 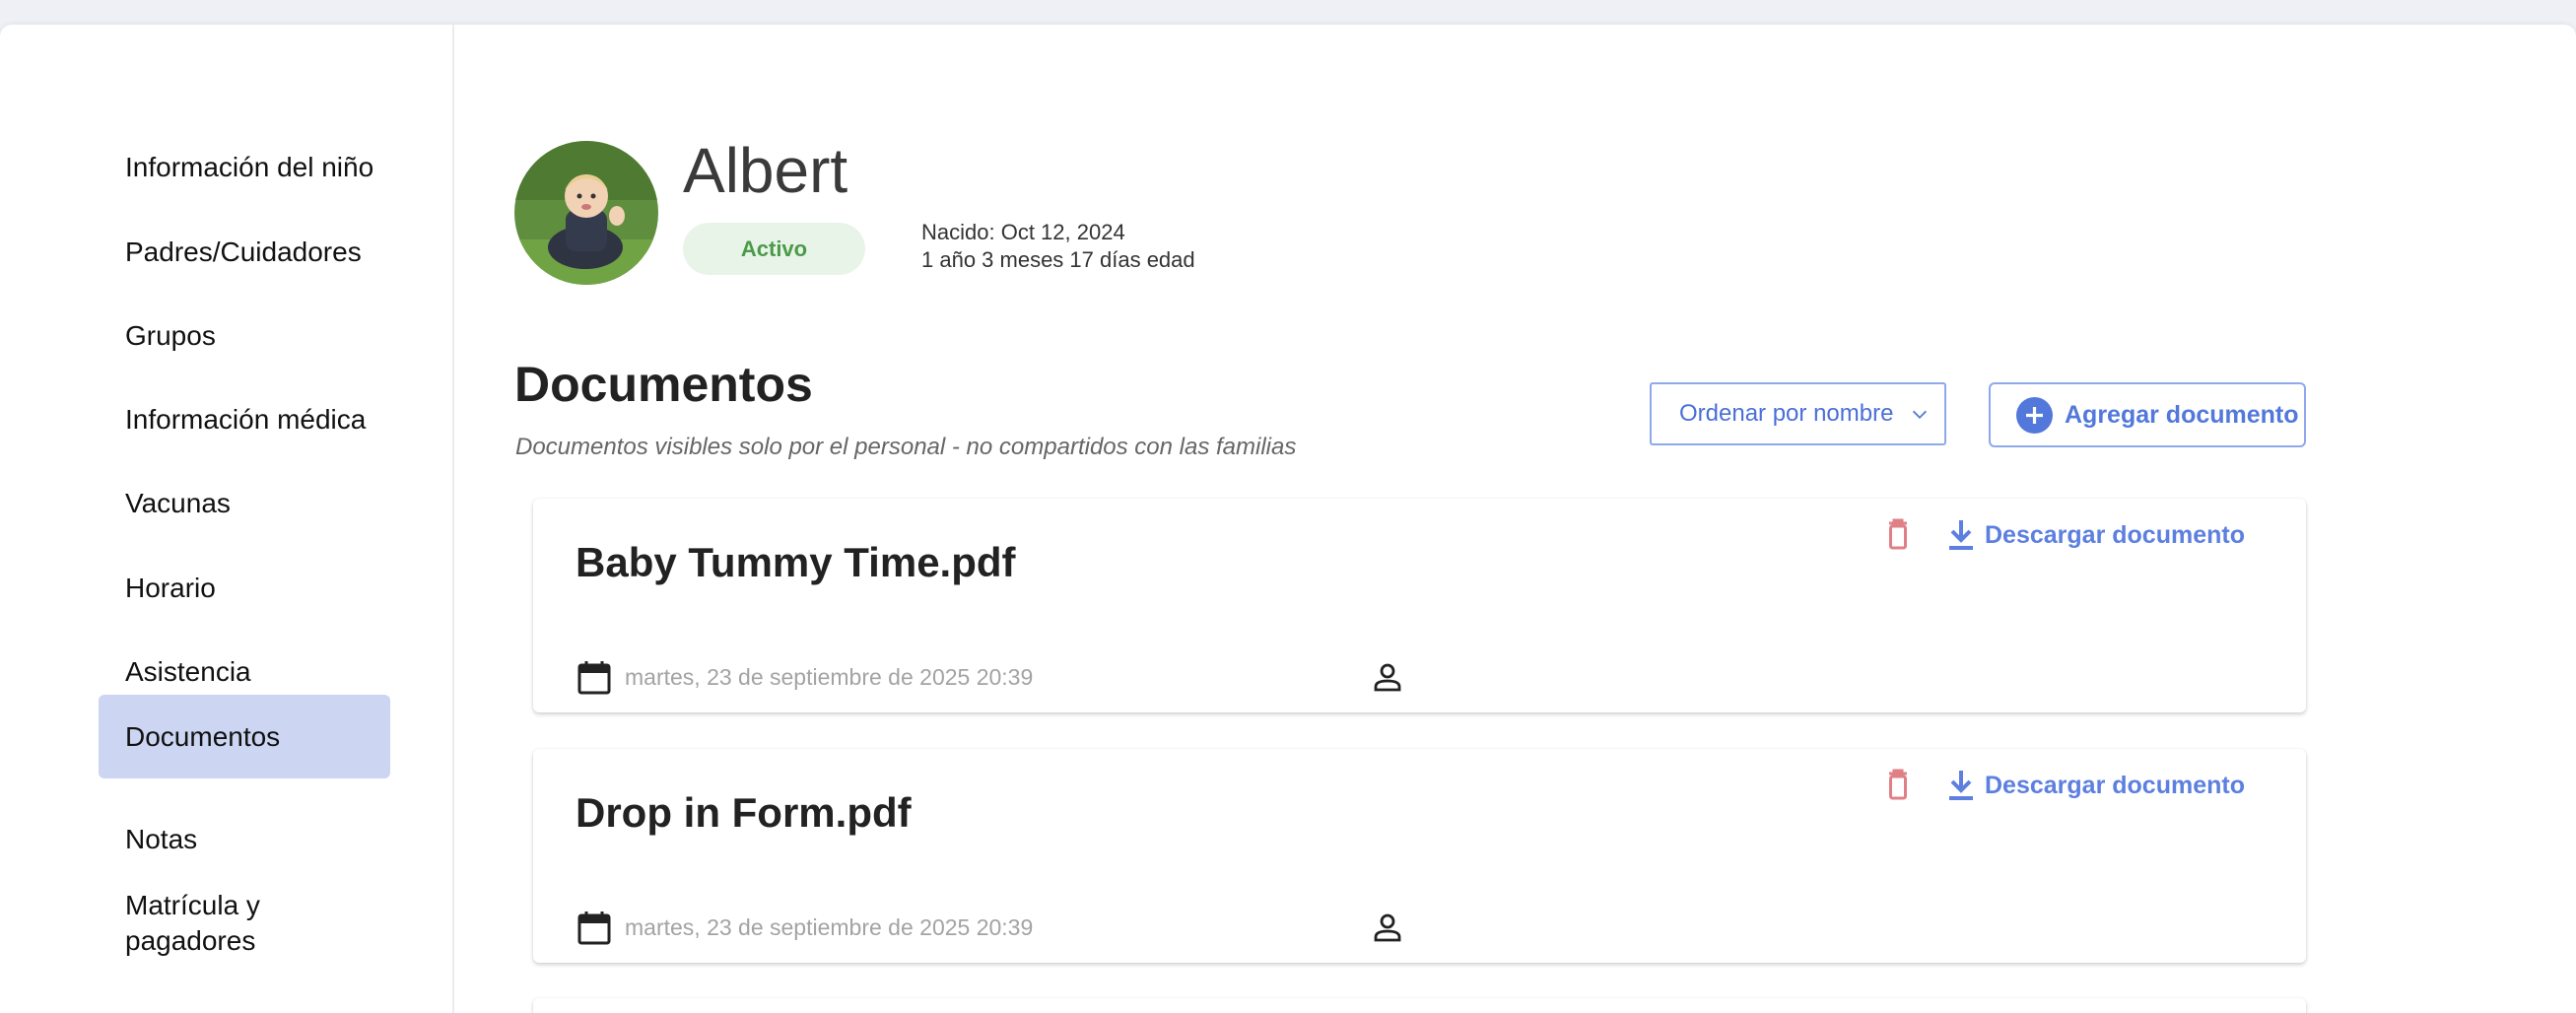 What do you see at coordinates (1786, 414) in the screenshot?
I see `sort-select-value: Ordenar por nombre` at bounding box center [1786, 414].